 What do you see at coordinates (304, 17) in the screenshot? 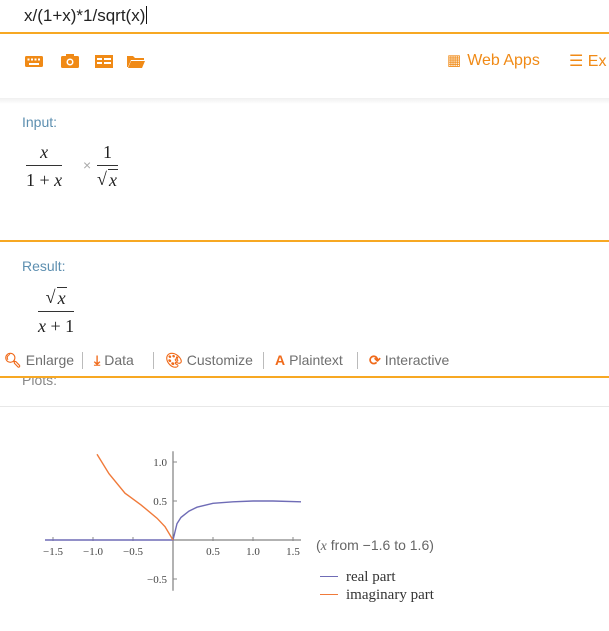
I see `query-input-bar: x/(1+x)*1/sqrt(x)` at bounding box center [304, 17].